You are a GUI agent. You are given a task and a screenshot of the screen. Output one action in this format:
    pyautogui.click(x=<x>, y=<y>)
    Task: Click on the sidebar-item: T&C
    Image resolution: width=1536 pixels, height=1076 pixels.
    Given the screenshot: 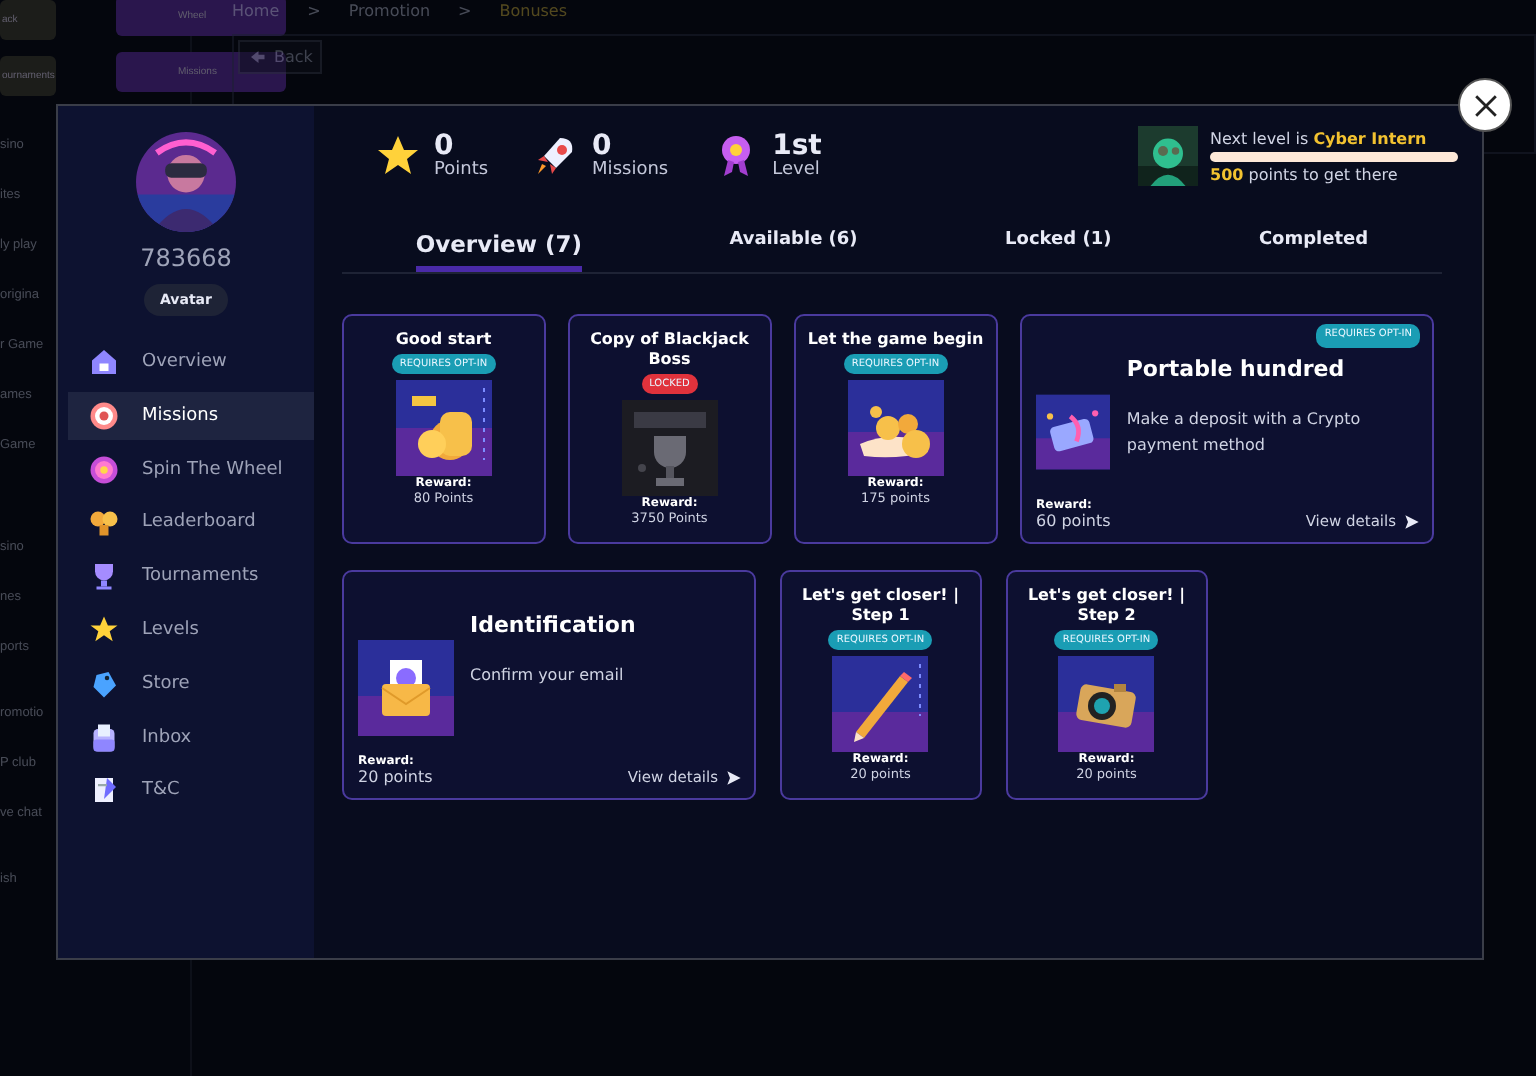 What is the action you would take?
    pyautogui.click(x=191, y=790)
    